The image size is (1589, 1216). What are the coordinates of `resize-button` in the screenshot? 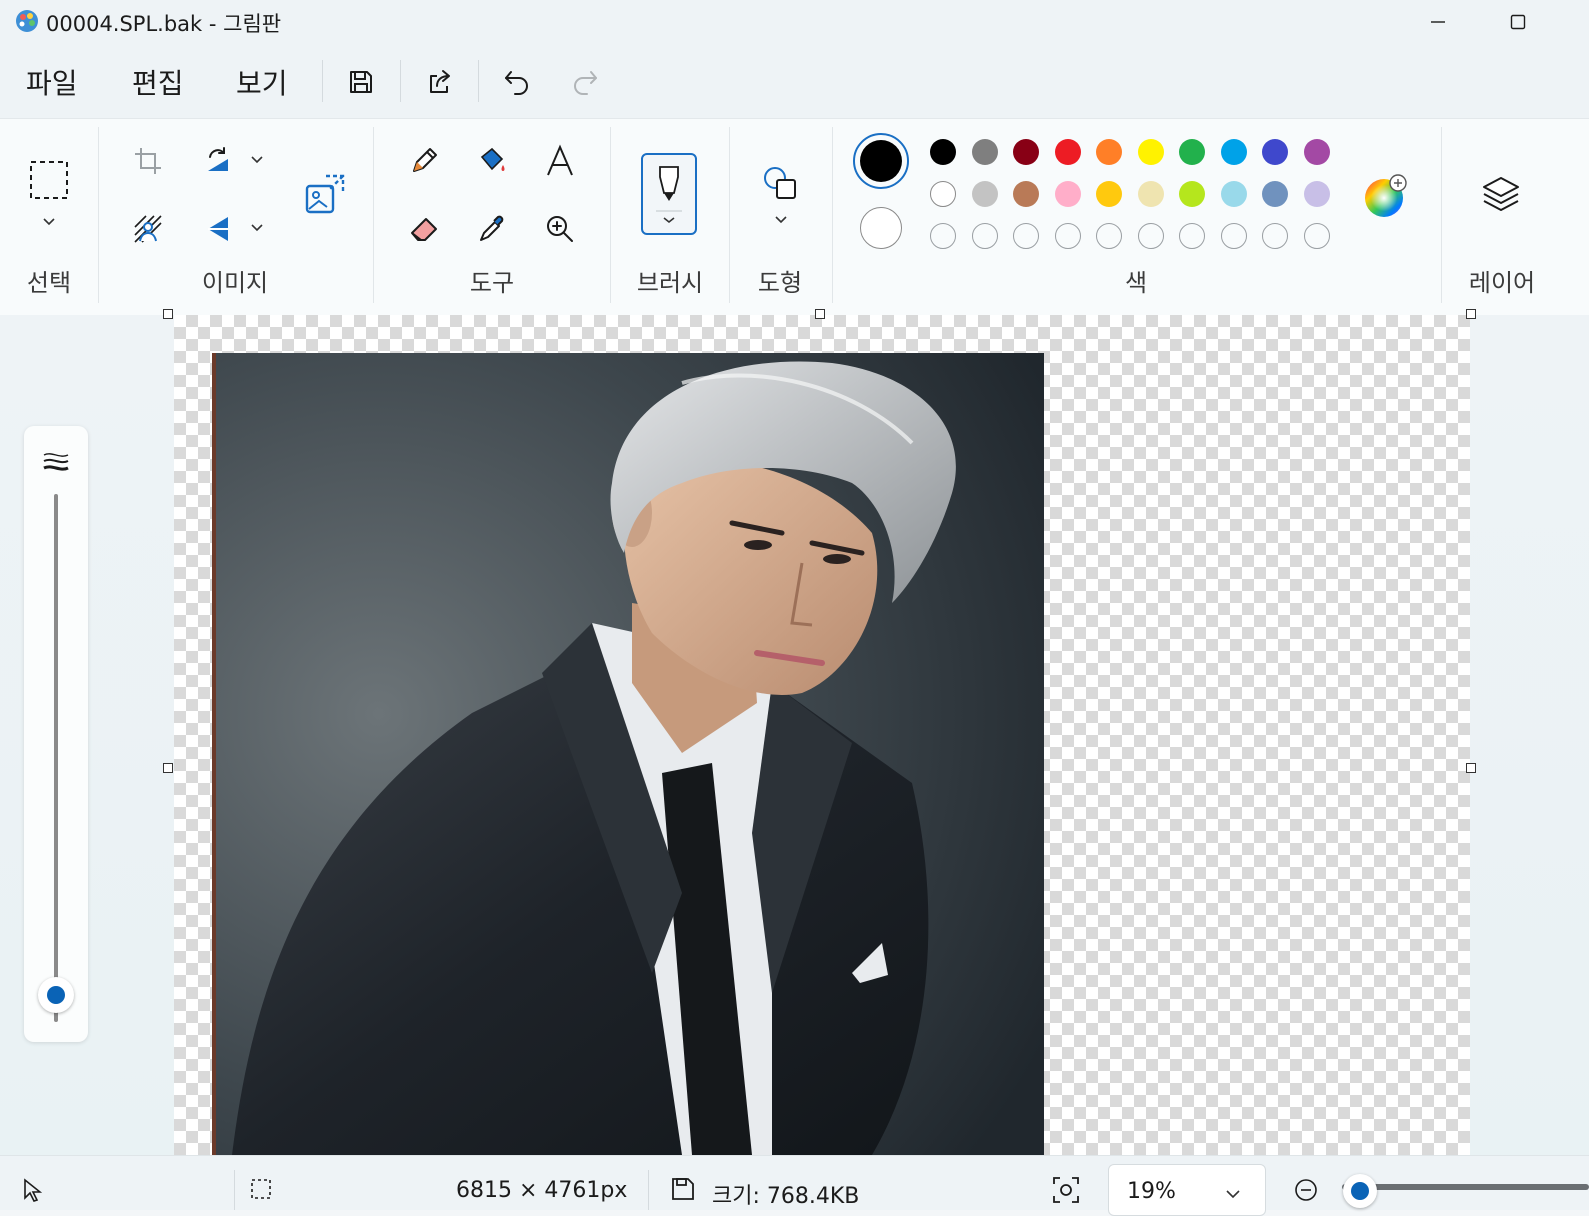 It's located at (325, 194).